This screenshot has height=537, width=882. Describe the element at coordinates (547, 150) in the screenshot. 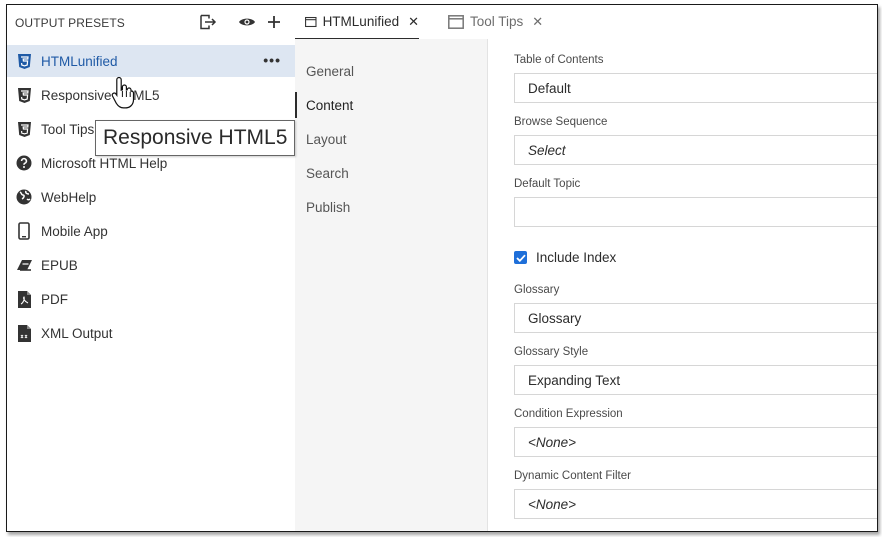

I see `browse-sequence-value: Select` at that location.